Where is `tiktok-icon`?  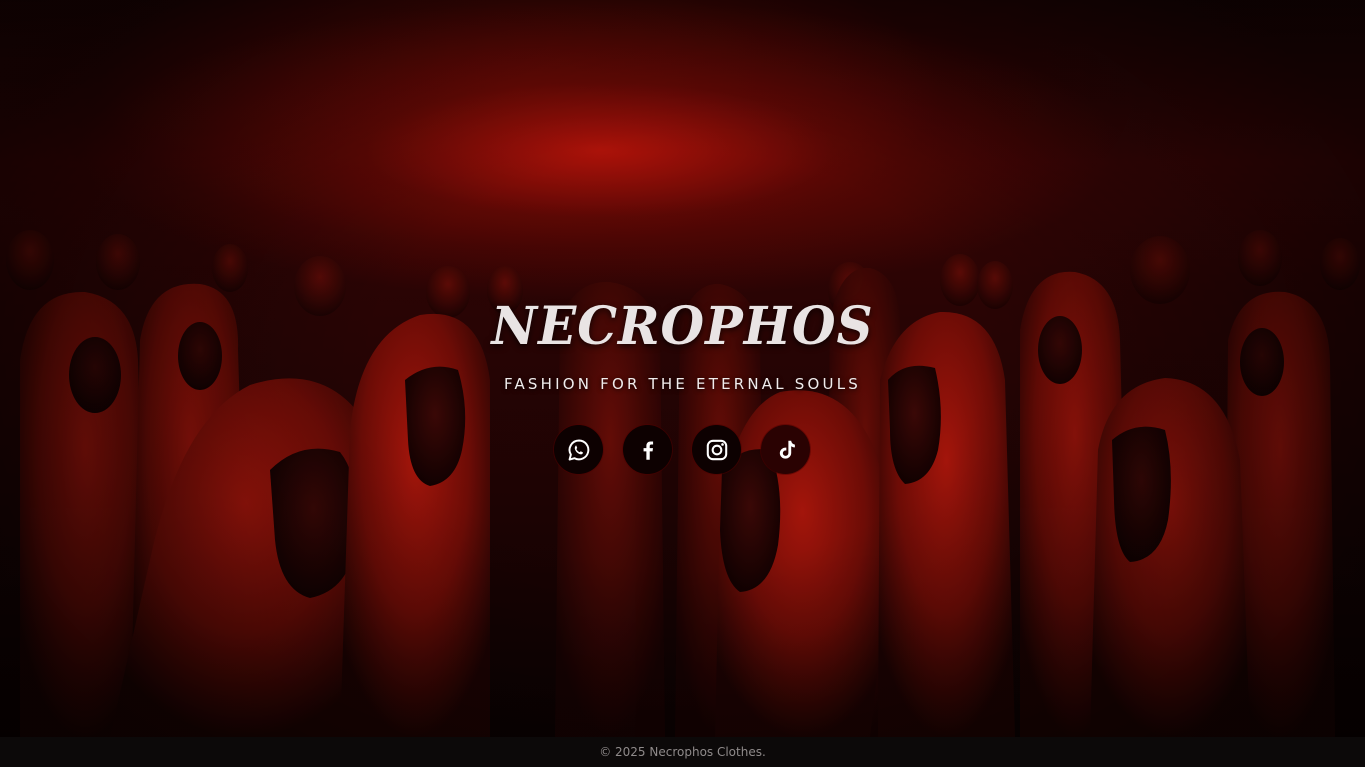
tiktok-icon is located at coordinates (787, 449).